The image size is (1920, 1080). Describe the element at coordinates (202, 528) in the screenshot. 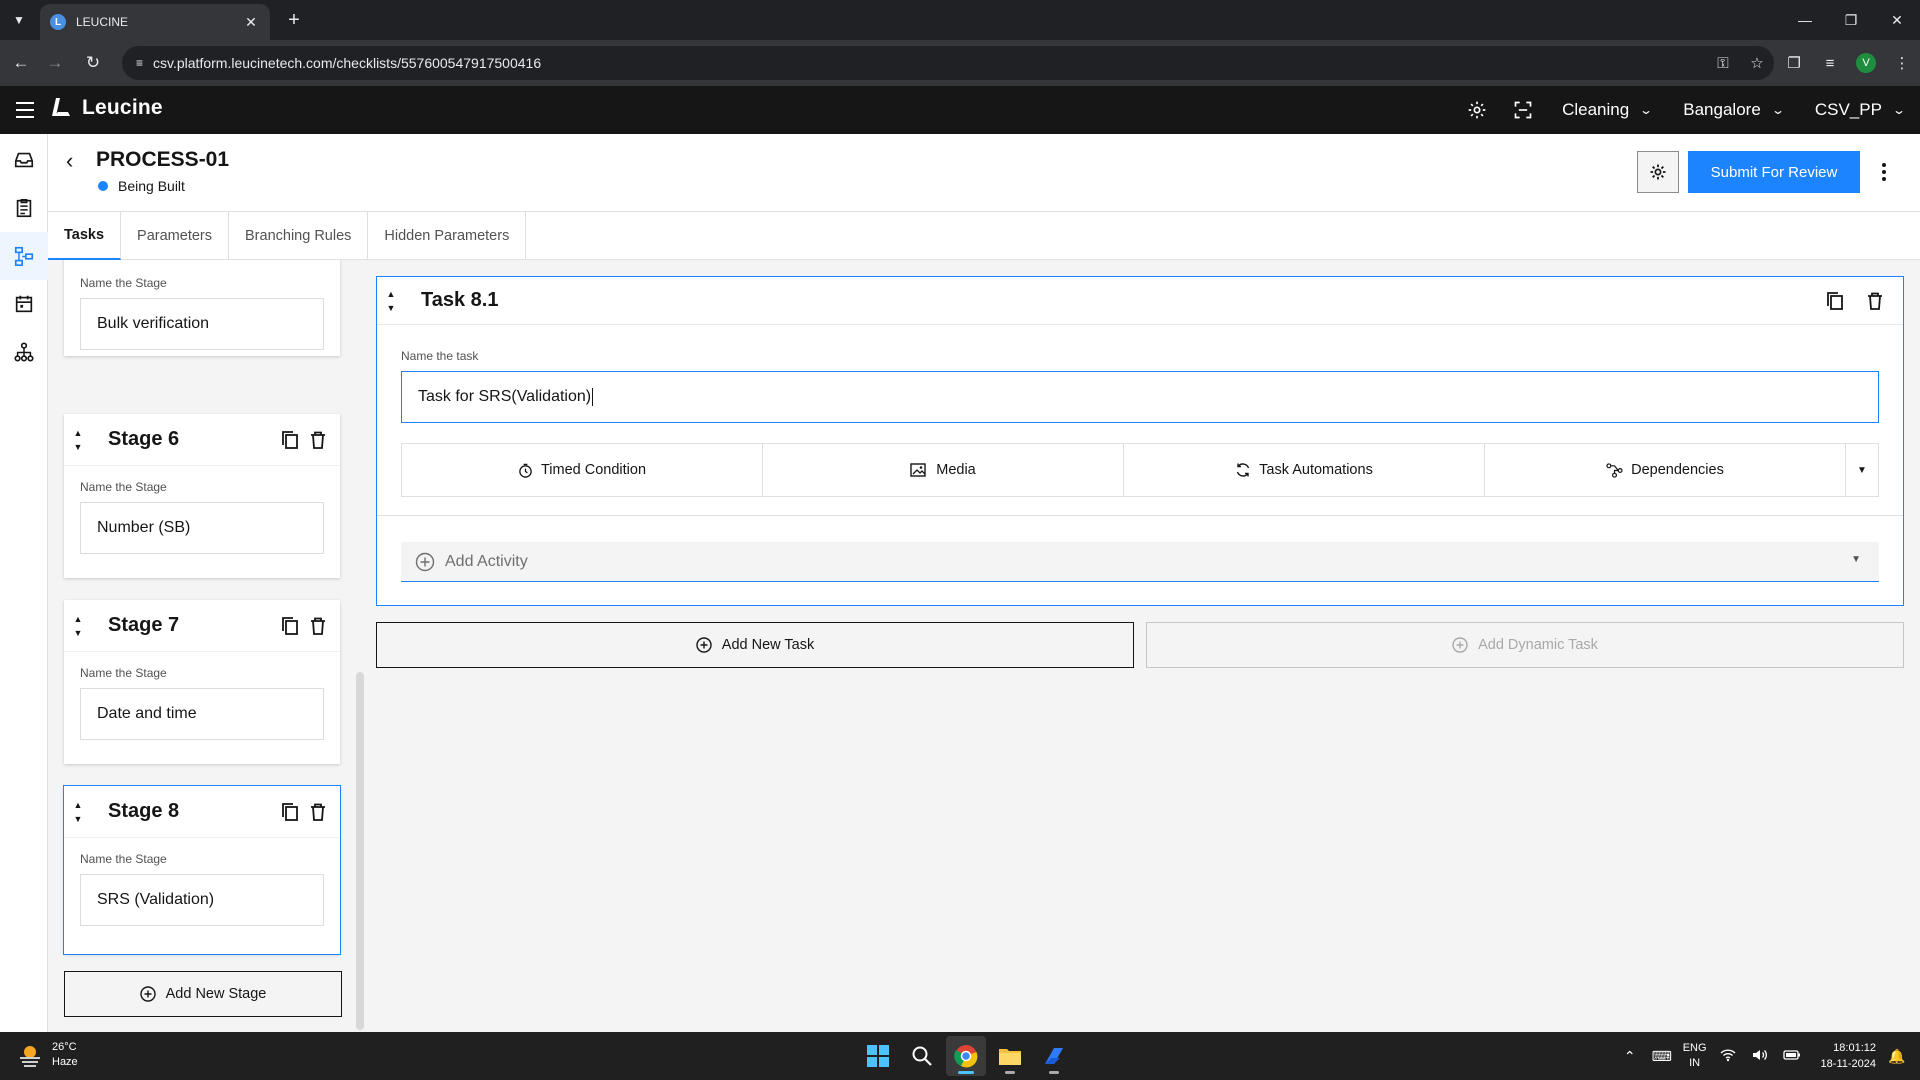

I see `stage-name-input: Number (SB)` at that location.